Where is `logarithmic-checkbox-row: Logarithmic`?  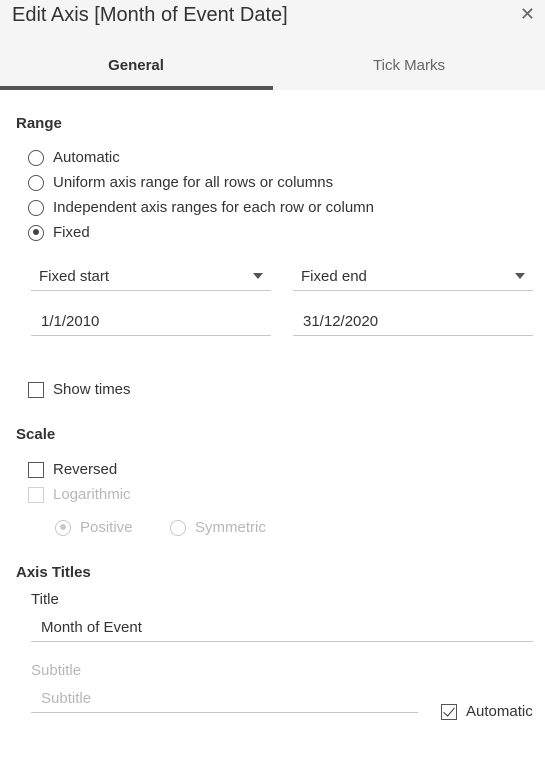 logarithmic-checkbox-row: Logarithmic is located at coordinates (79, 494).